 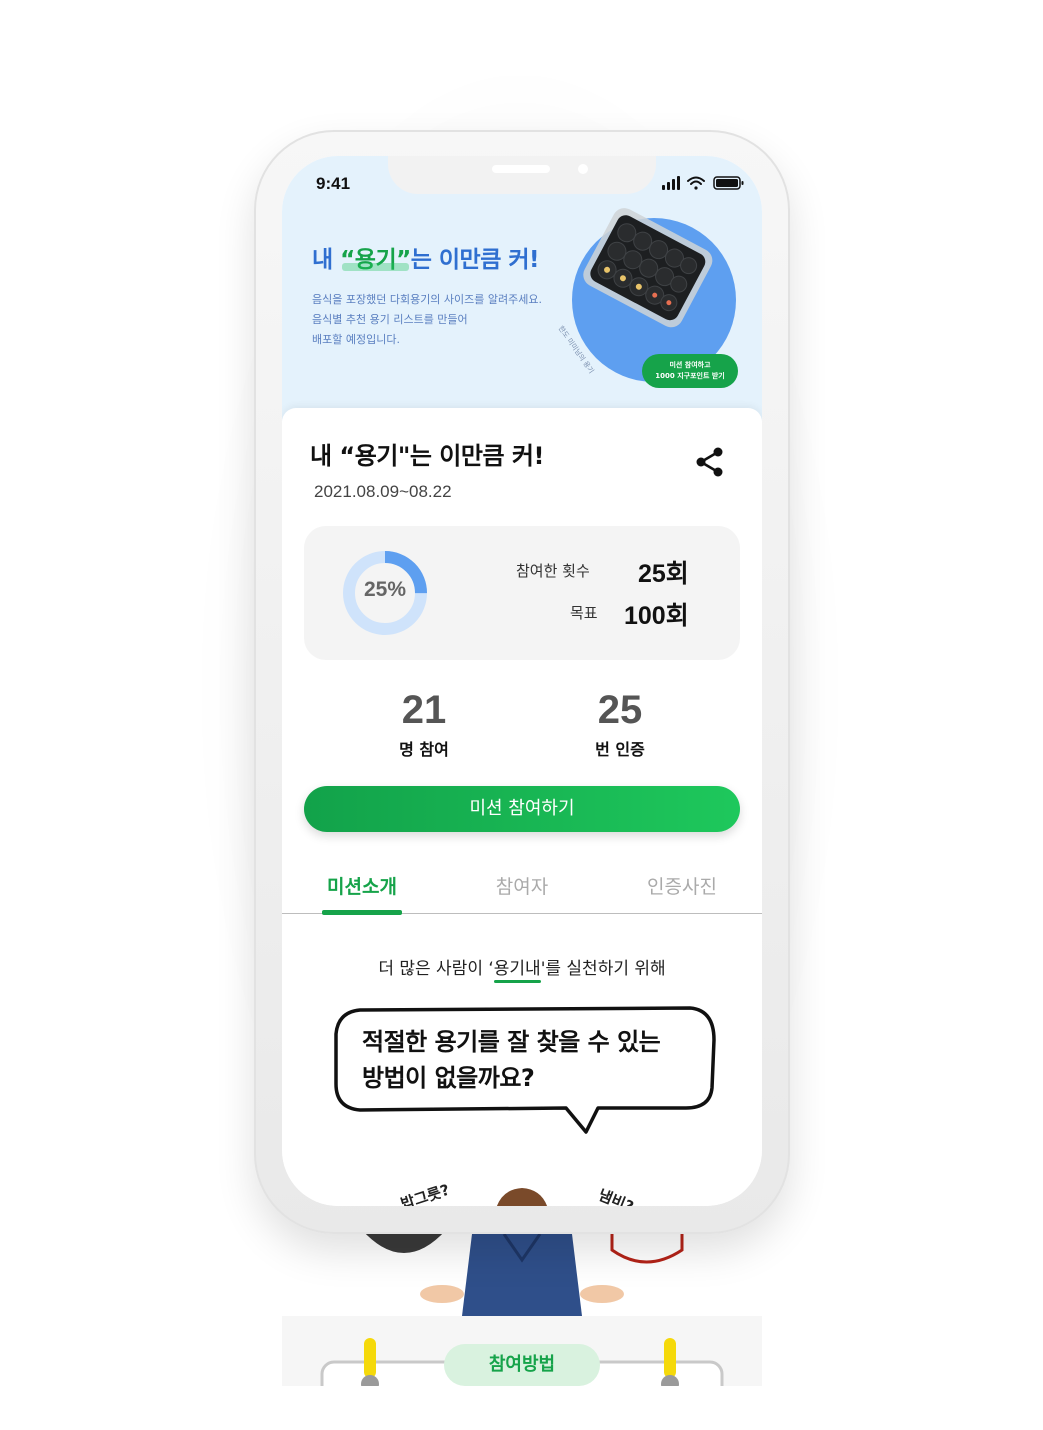 I want to click on join-mission-button: 미션 참여하기, so click(x=522, y=809).